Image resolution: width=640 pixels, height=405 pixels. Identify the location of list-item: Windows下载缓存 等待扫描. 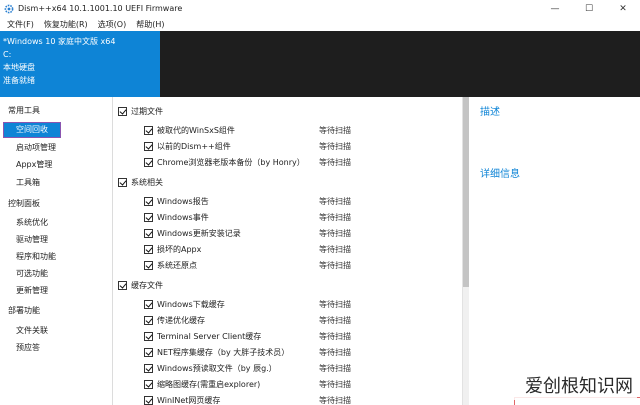
(303, 304).